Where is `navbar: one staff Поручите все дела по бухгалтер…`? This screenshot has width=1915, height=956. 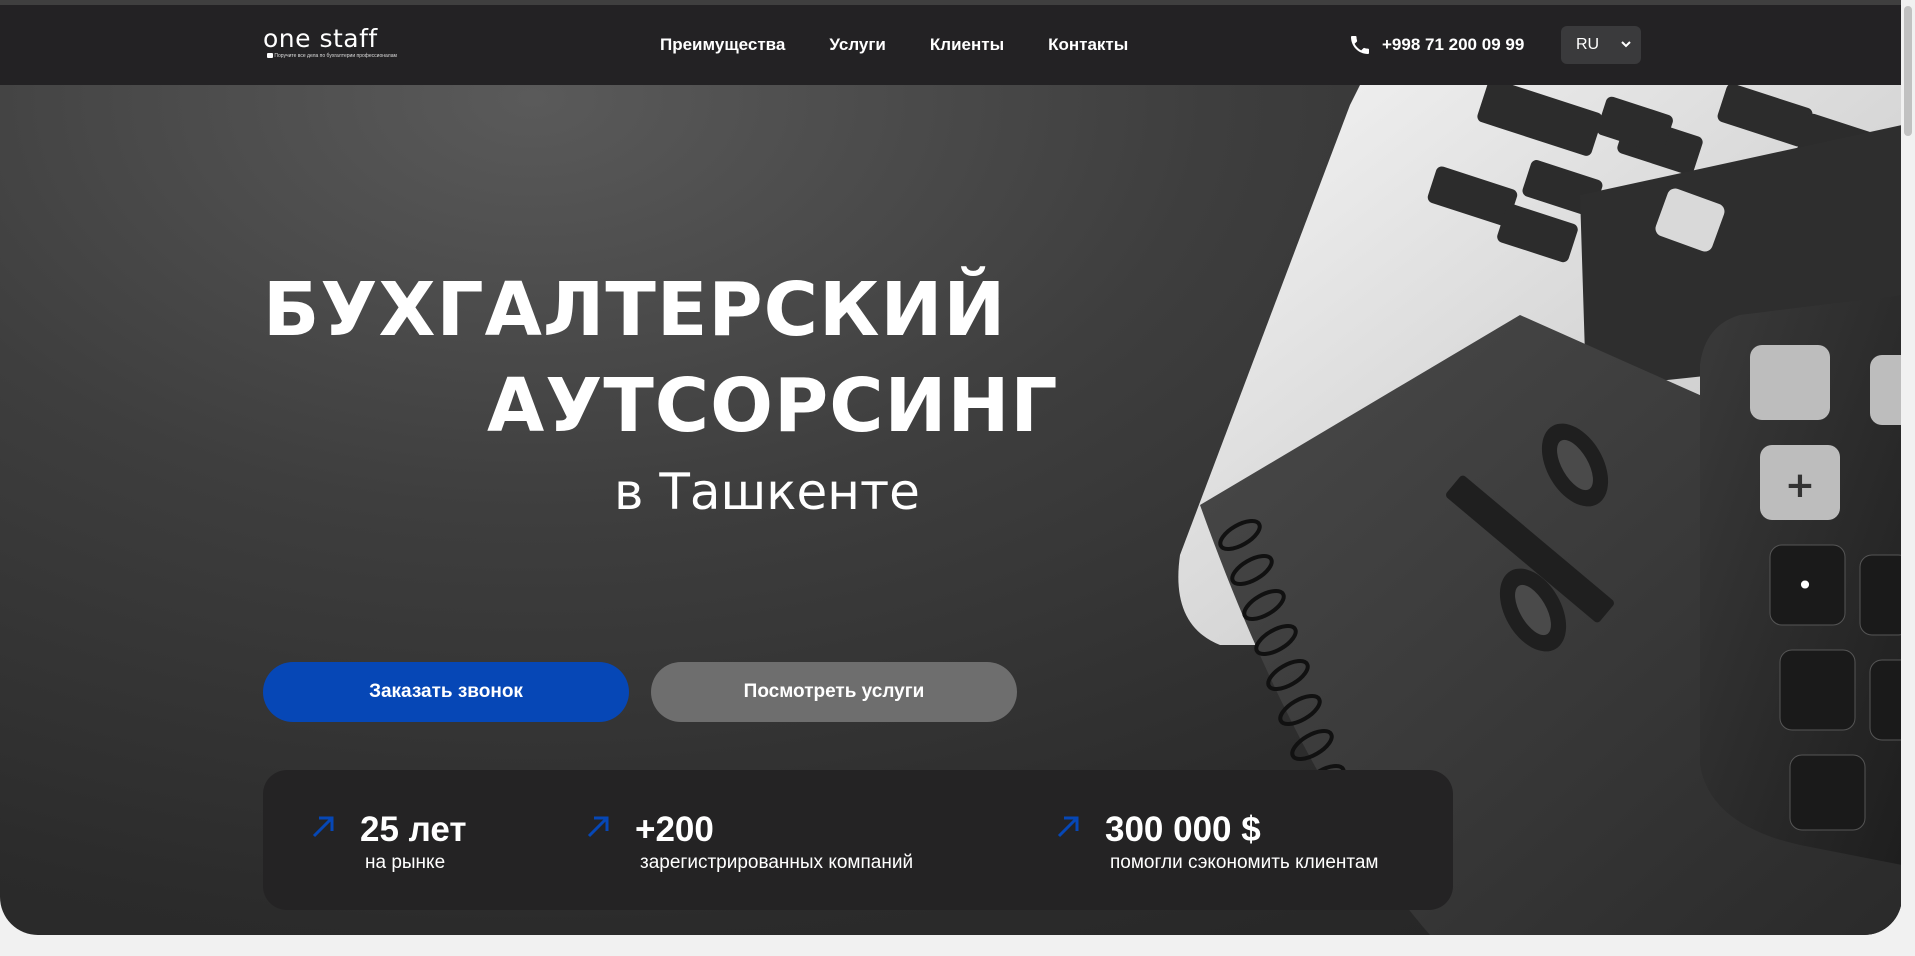
navbar: one staff Поручите все дела по бухгалтер… is located at coordinates (951, 45).